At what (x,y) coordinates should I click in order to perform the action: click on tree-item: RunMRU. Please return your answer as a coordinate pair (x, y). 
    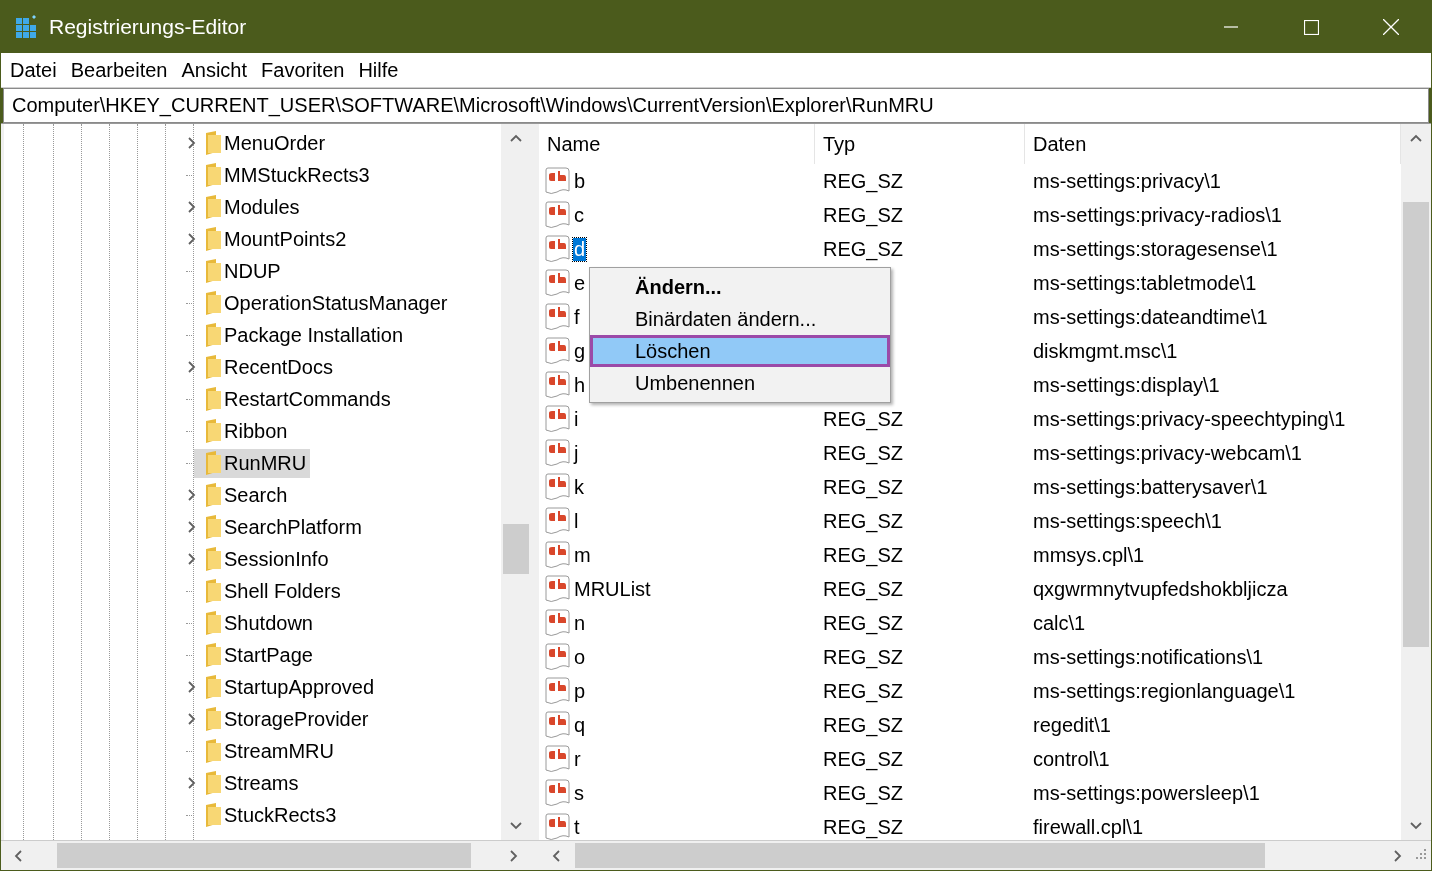
    Looking at the image, I should click on (252, 463).